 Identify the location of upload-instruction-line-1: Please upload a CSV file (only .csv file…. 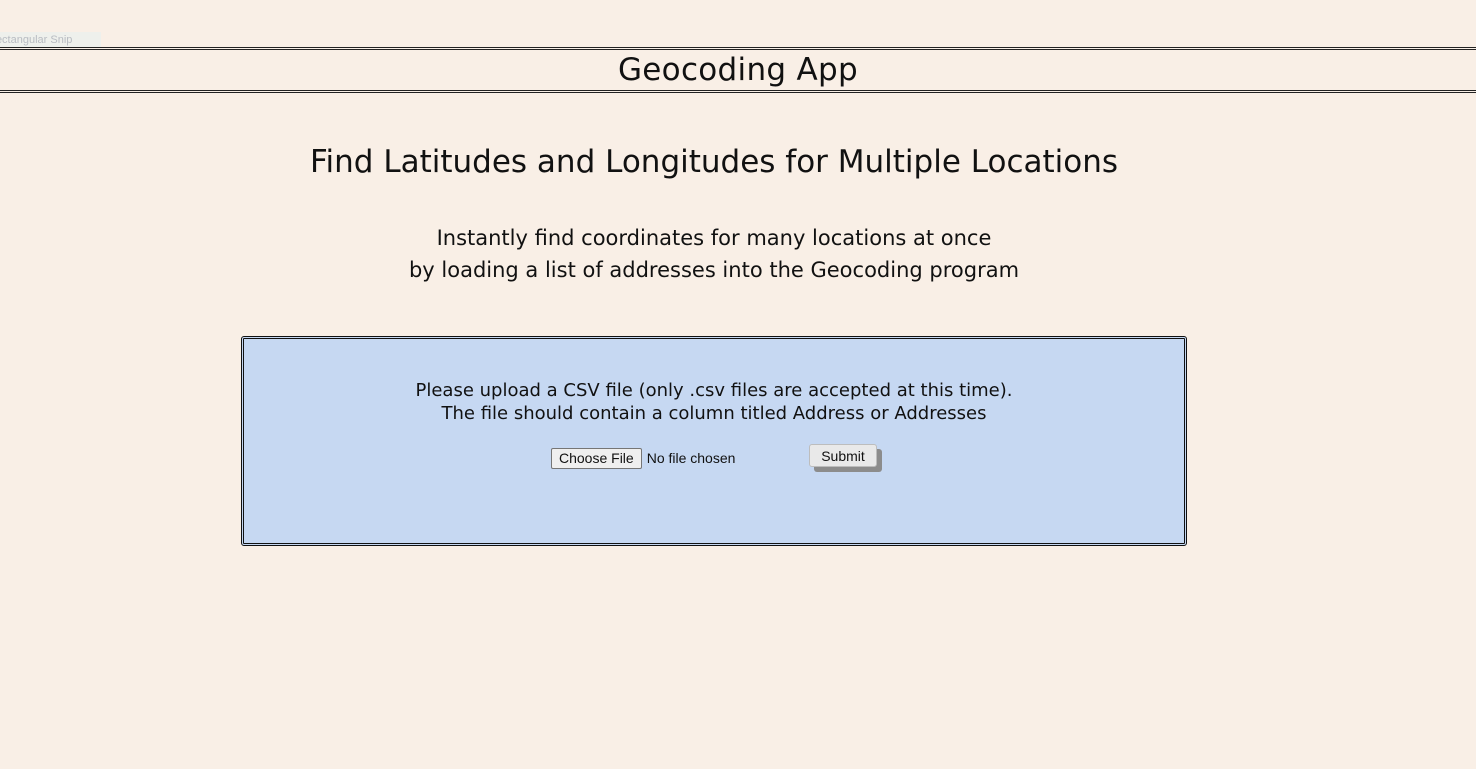
(714, 390).